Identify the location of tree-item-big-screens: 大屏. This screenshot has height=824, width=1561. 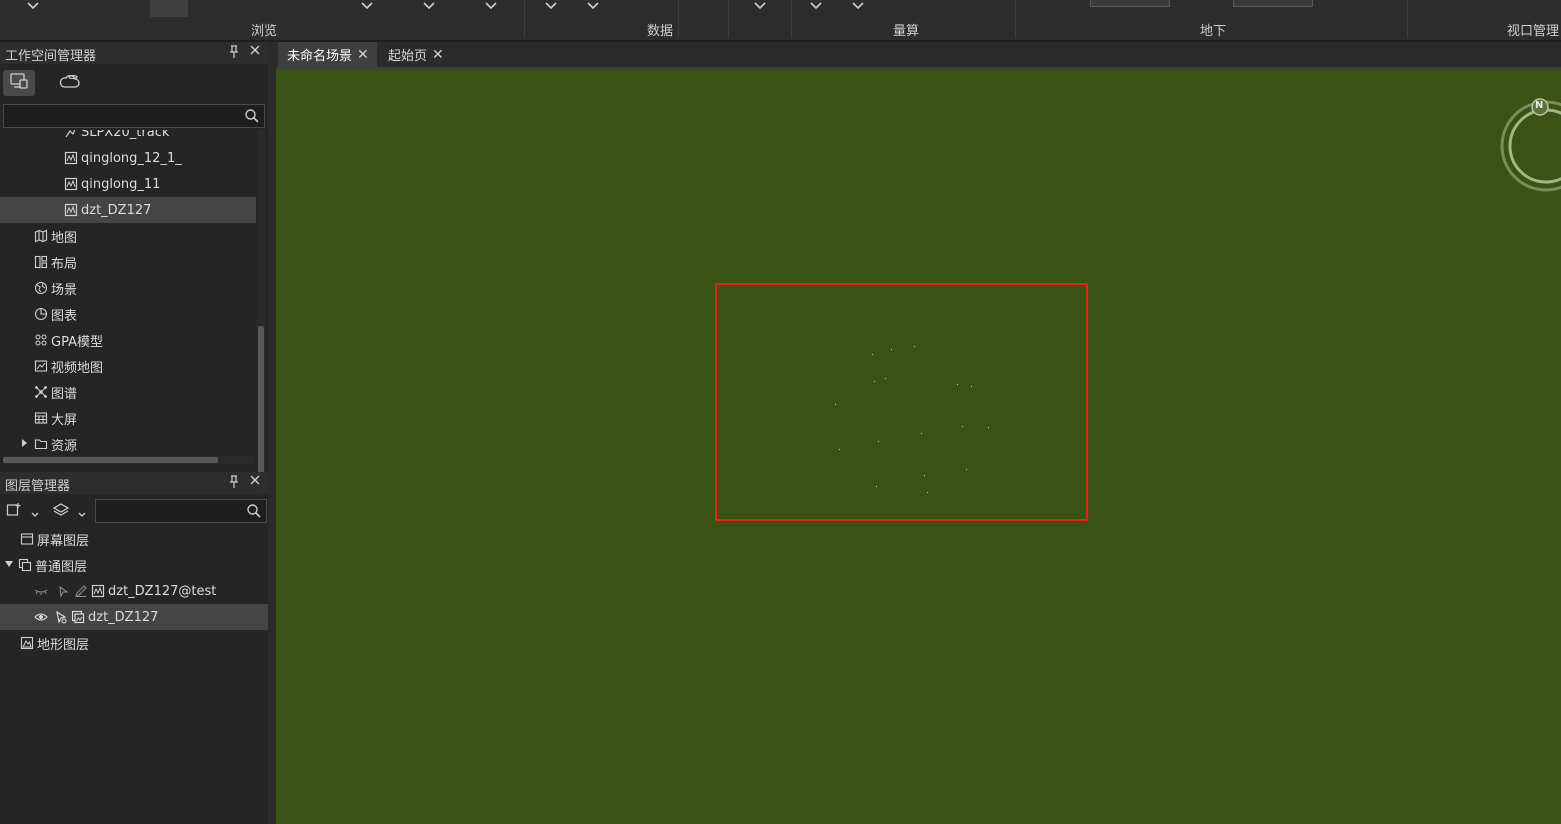
(128, 418).